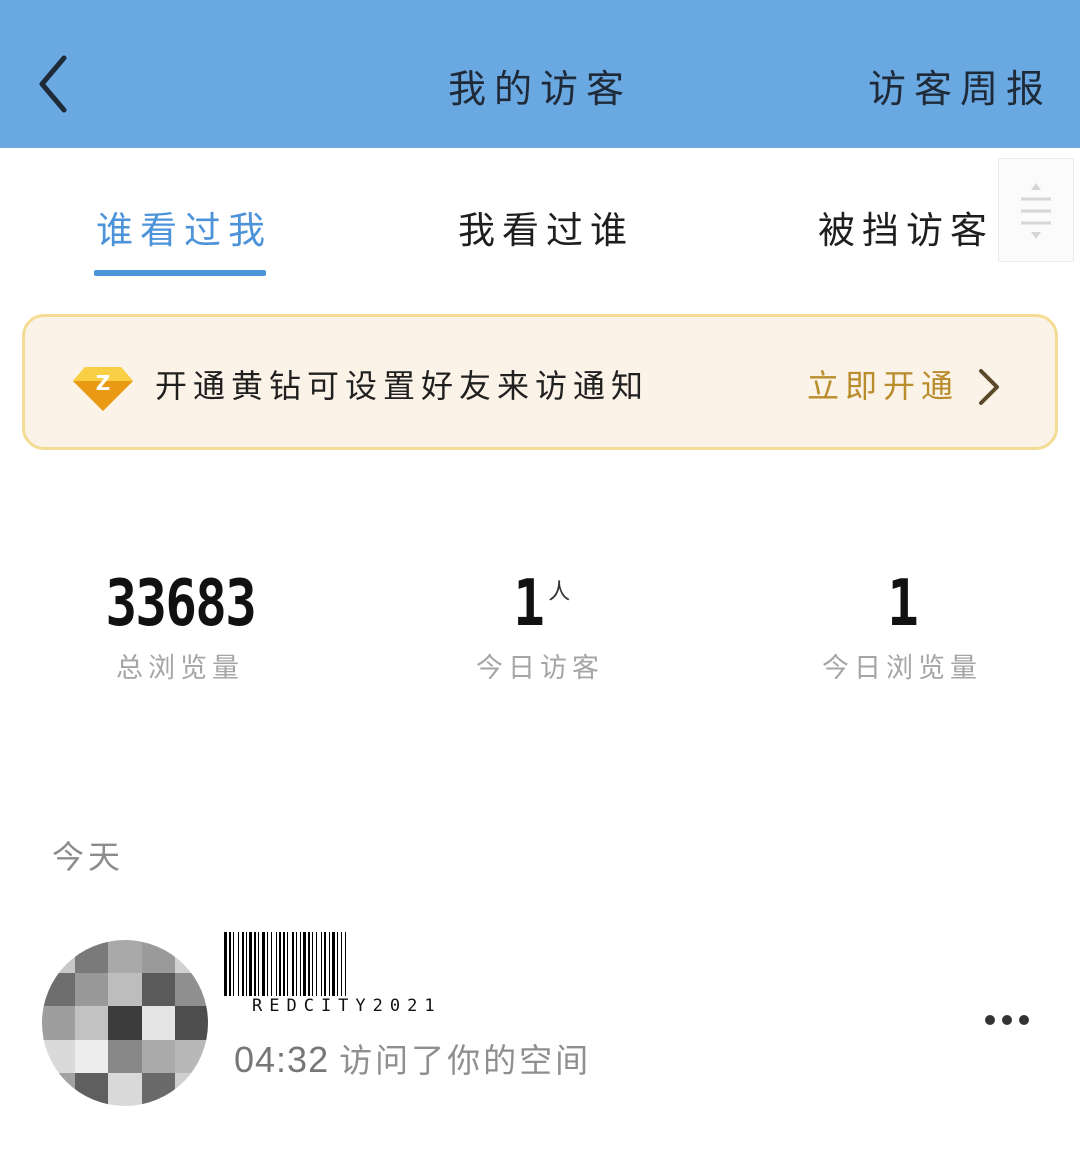 This screenshot has width=1080, height=1155. I want to click on chevron-right-icon, so click(988, 387).